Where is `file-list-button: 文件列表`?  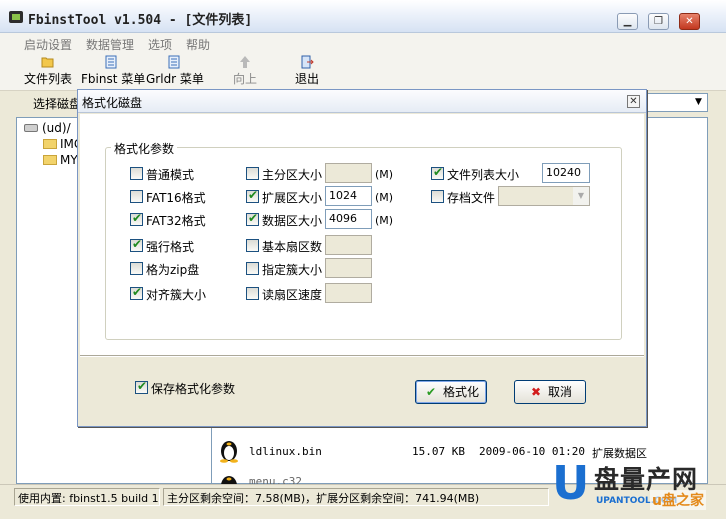 file-list-button: 文件列表 is located at coordinates (48, 72).